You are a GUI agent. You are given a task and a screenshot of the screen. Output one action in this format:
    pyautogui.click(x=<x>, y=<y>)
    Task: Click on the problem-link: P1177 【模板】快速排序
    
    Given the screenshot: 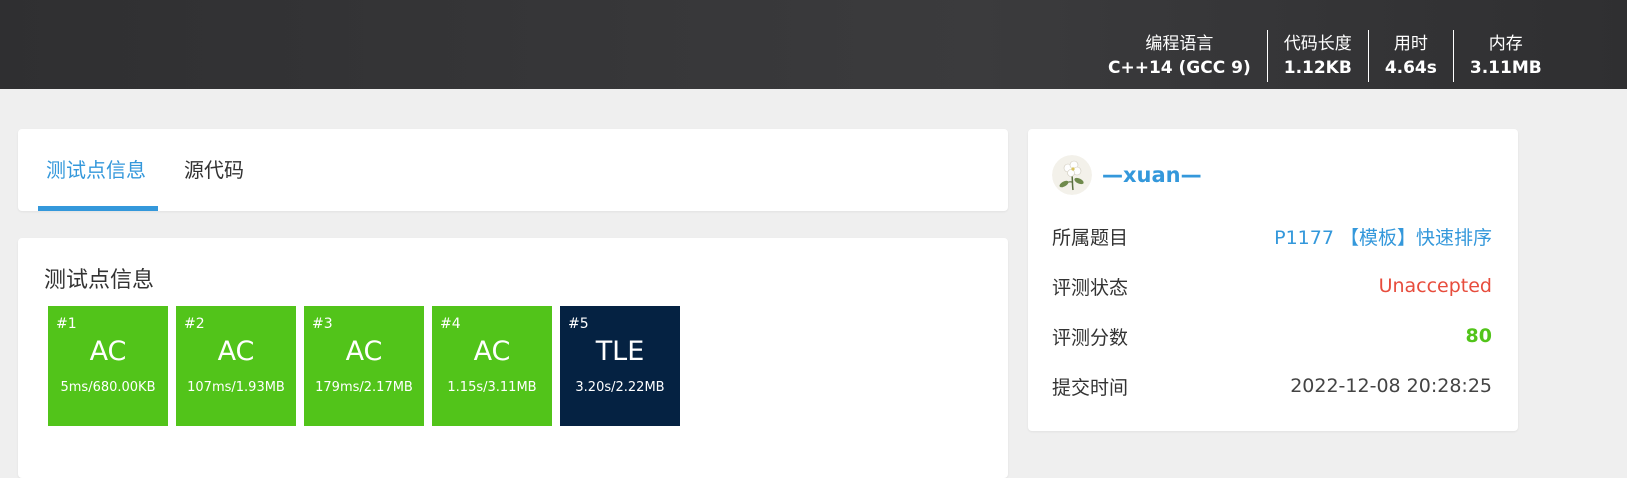 What is the action you would take?
    pyautogui.click(x=1383, y=236)
    